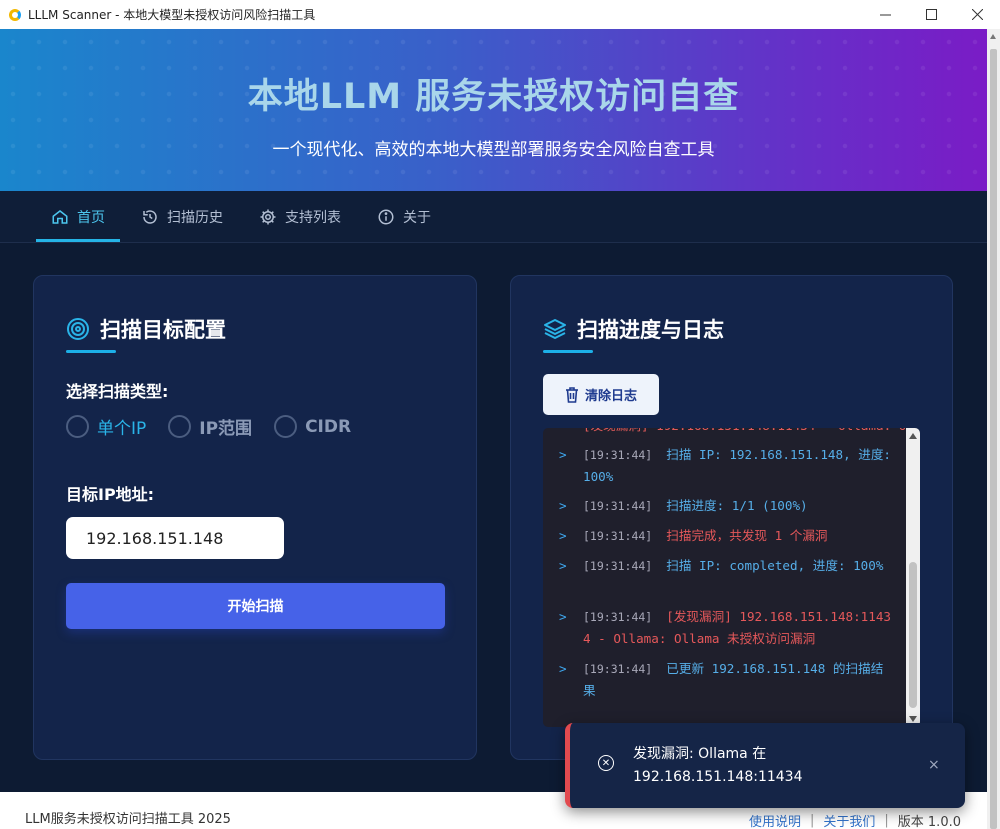 The height and width of the screenshot is (829, 1000). Describe the element at coordinates (91, 217) in the screenshot. I see `tab-home-label: 首页` at that location.